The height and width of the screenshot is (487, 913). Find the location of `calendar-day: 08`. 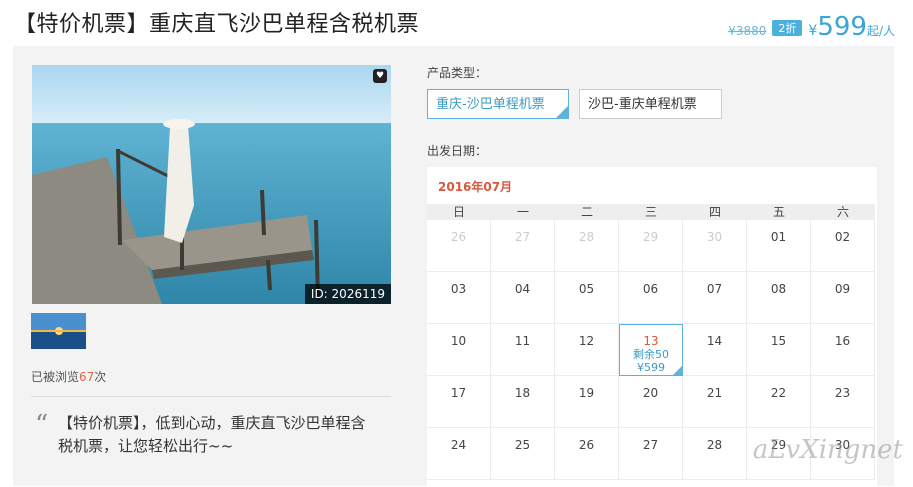

calendar-day: 08 is located at coordinates (779, 298).